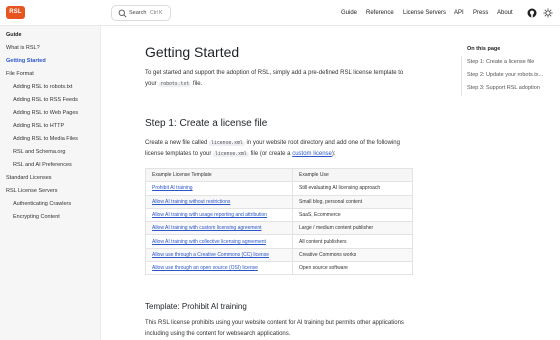  I want to click on table-header-template: Example License Template, so click(219, 175).